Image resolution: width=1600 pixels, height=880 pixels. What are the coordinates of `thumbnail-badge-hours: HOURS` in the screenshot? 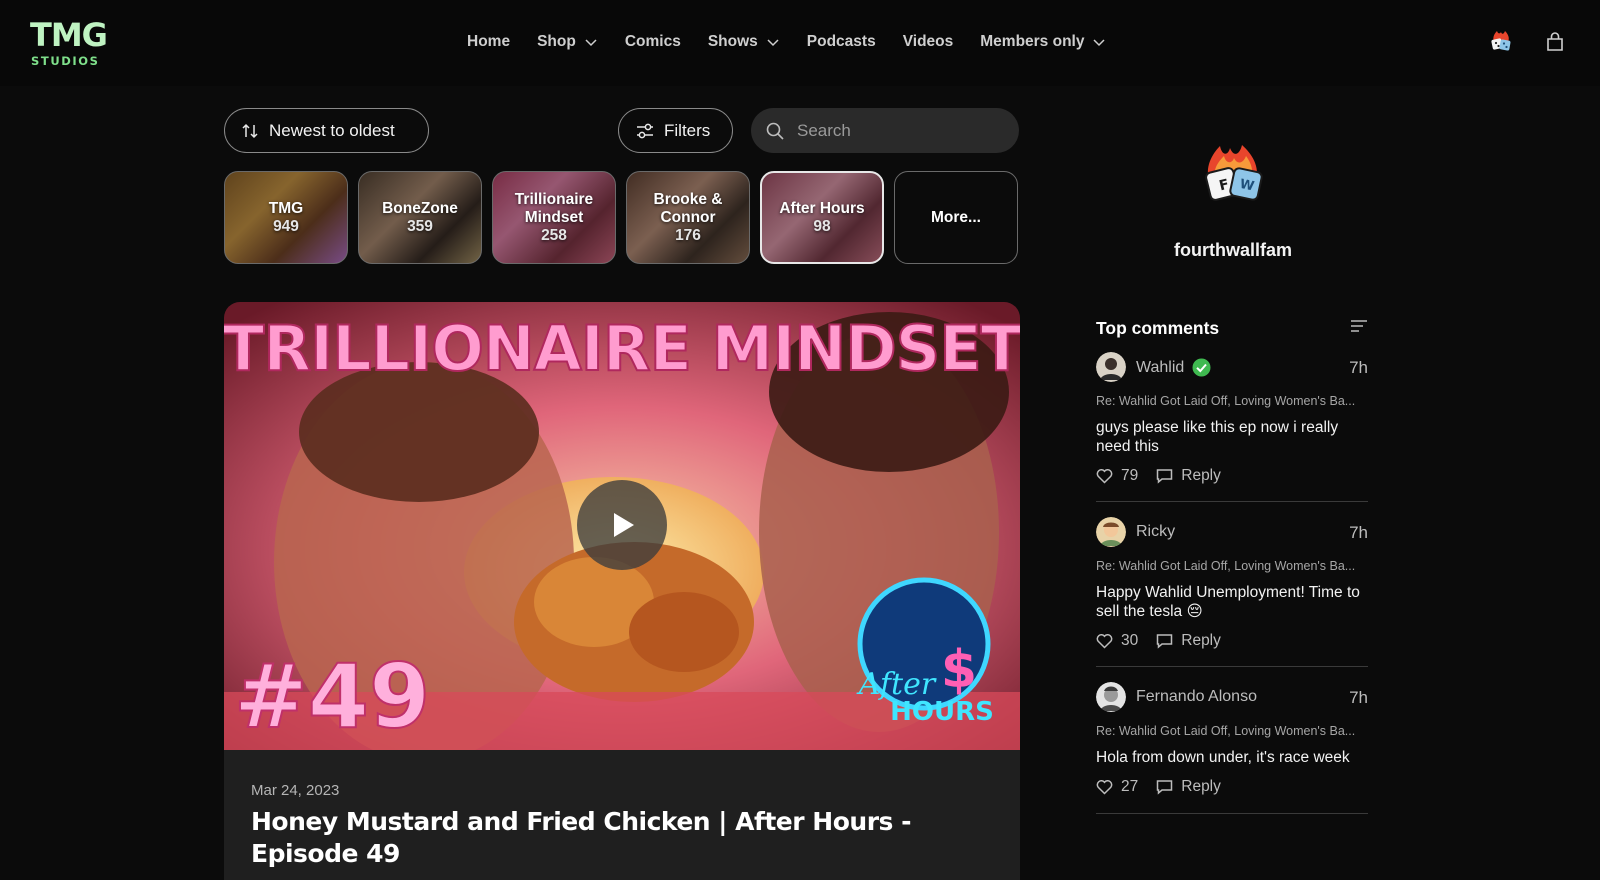 It's located at (942, 712).